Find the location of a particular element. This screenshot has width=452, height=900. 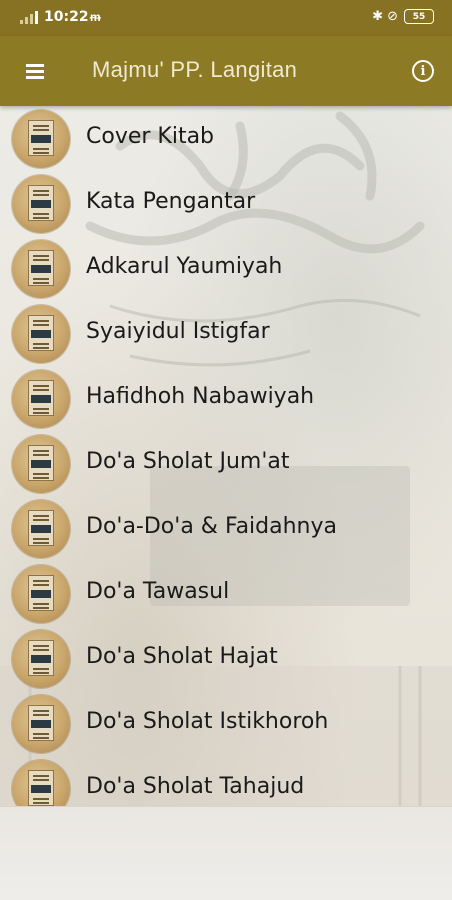

status-bar: 10:22 ᵯ ✱ ⊘ 55 is located at coordinates (226, 18).